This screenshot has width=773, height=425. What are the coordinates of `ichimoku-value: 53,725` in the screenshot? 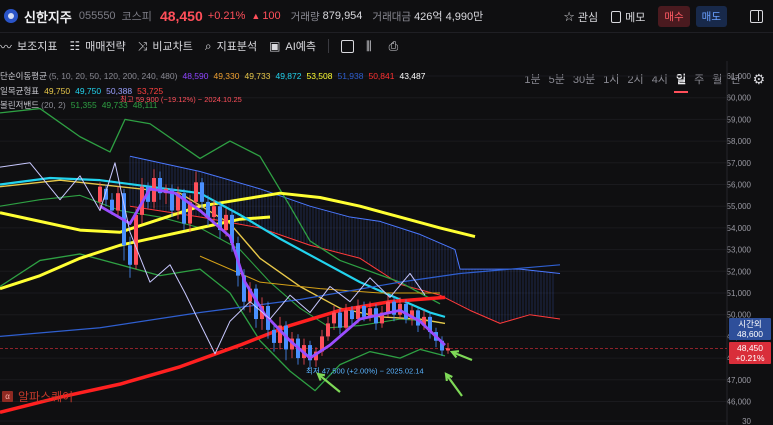 It's located at (150, 90).